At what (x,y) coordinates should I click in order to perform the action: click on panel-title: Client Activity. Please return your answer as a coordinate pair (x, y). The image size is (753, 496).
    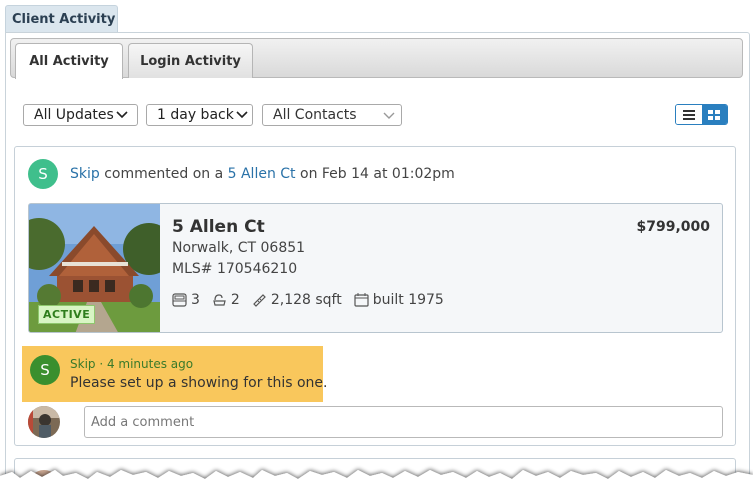
    Looking at the image, I should click on (61, 19).